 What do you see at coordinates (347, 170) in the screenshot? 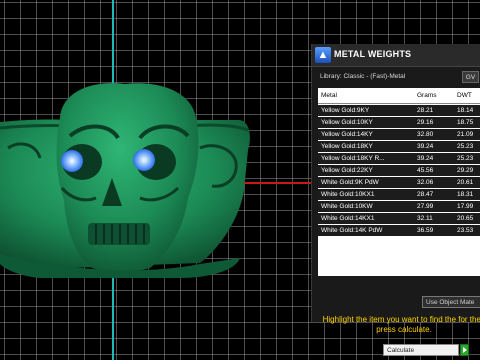
I see `metal-cell: Yellow Gold:22KY` at bounding box center [347, 170].